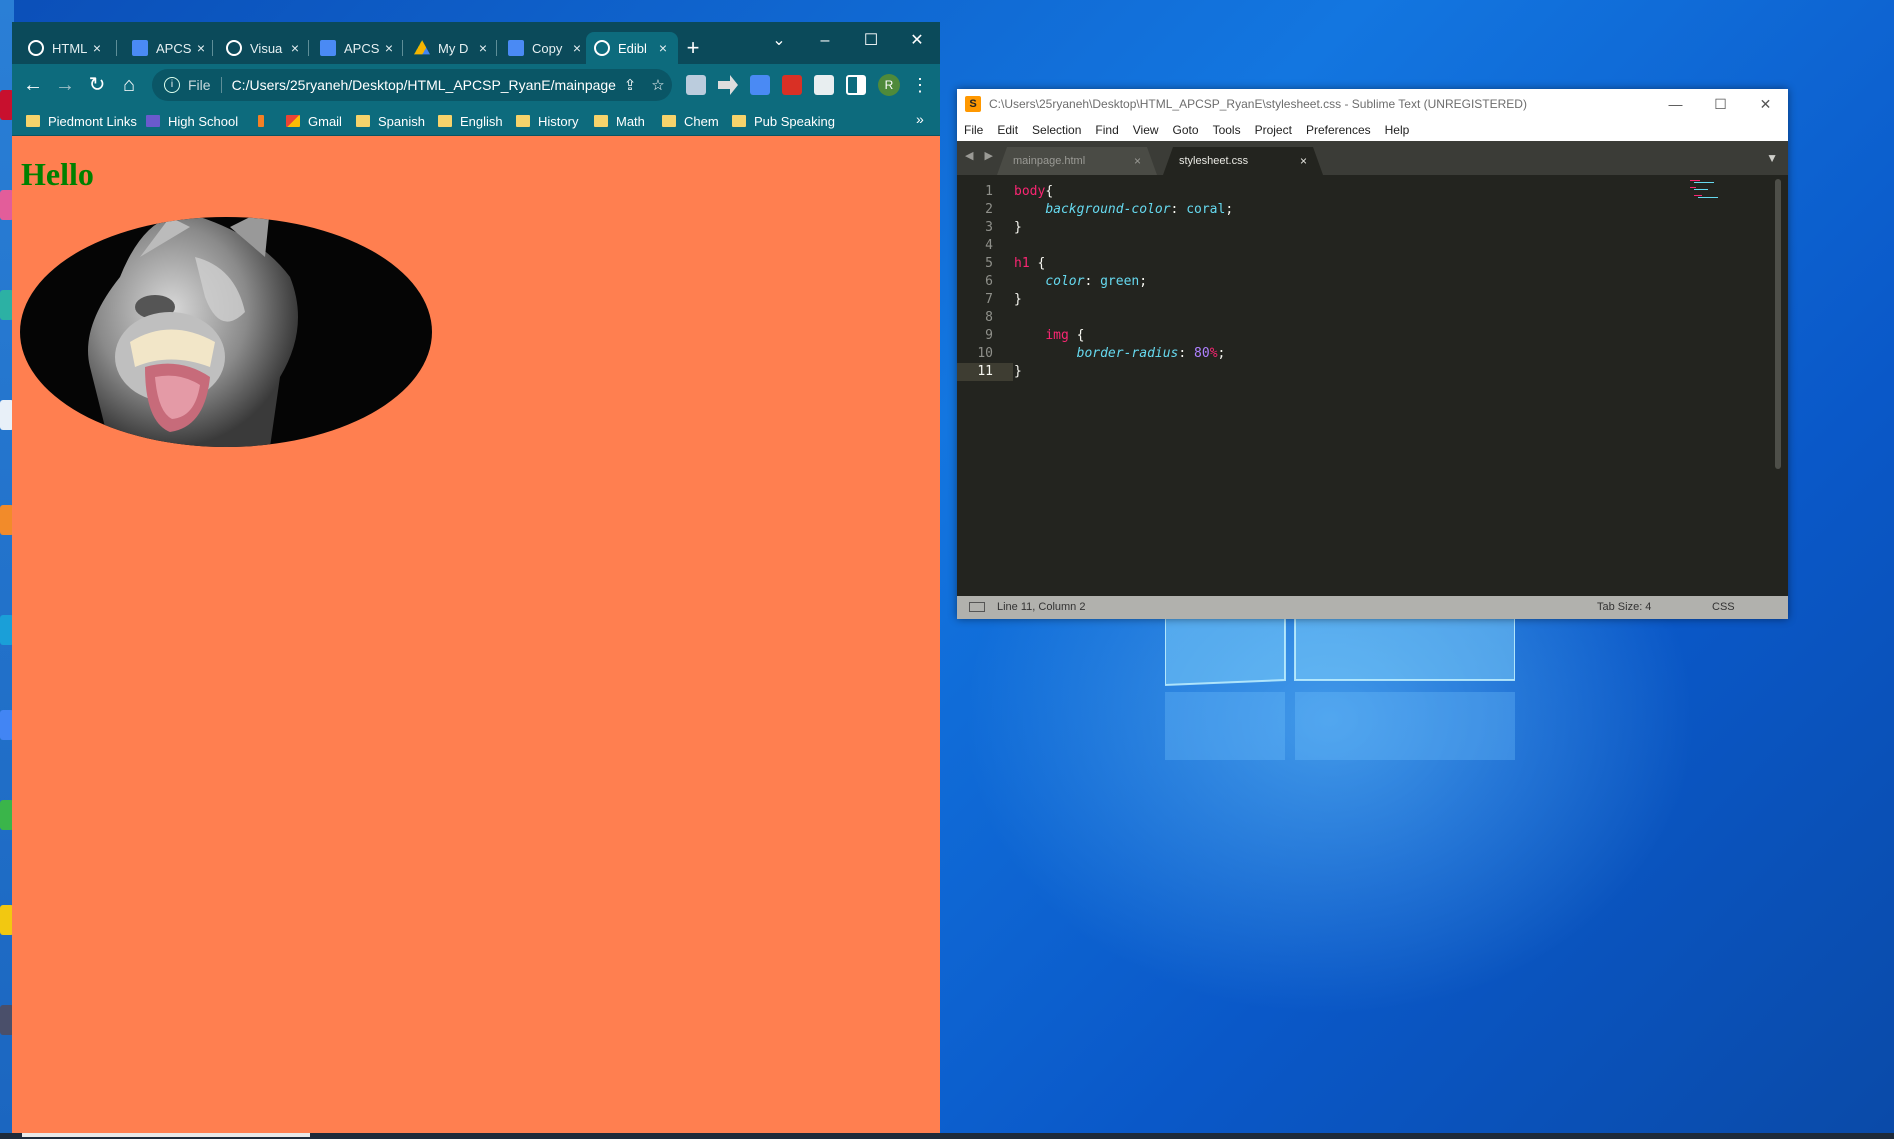 Image resolution: width=1894 pixels, height=1139 pixels. I want to click on line-number: 1, so click(989, 191).